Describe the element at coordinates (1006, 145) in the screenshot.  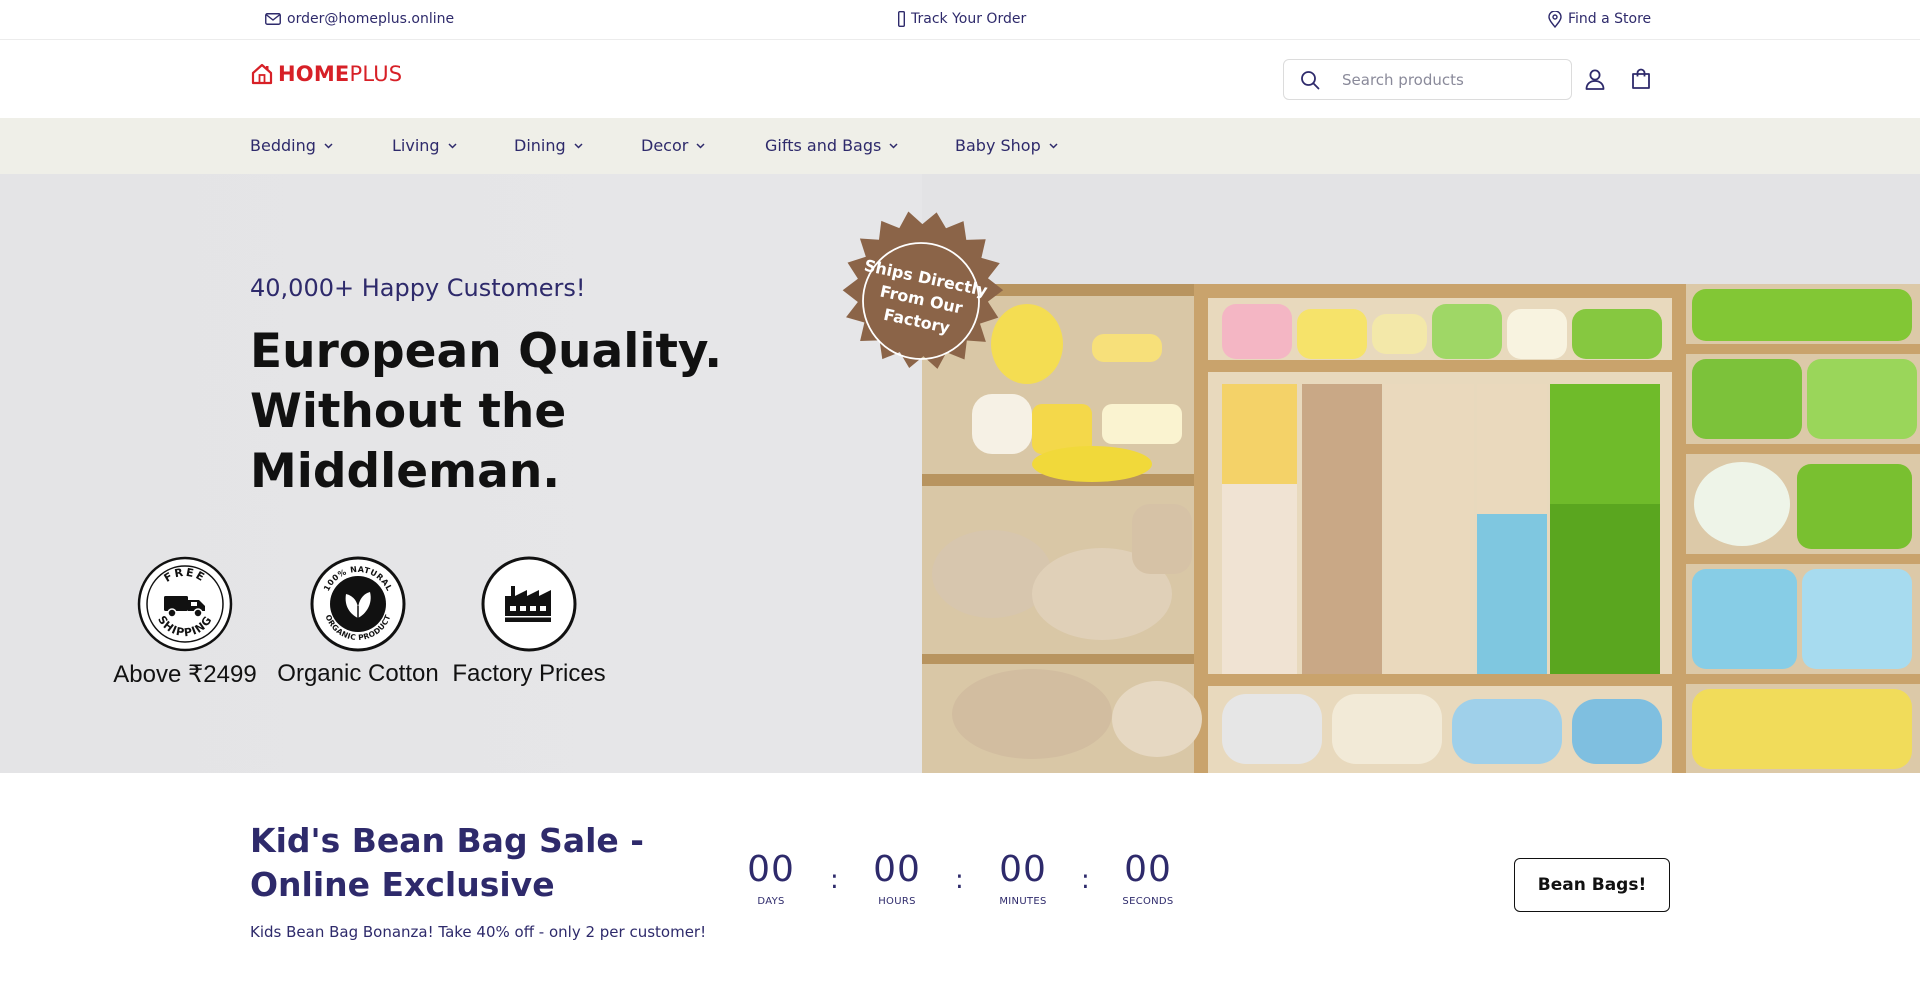
I see `nav-item-baby-shop: Baby Shop` at that location.